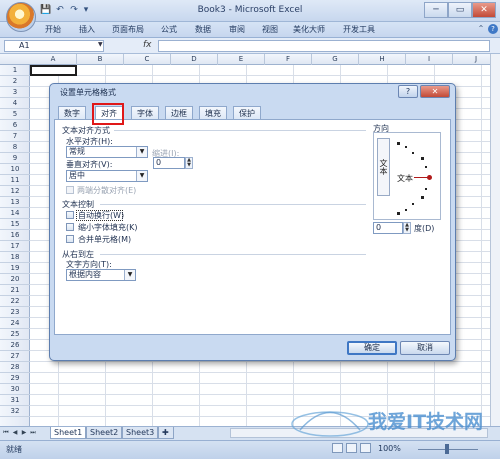 This screenshot has width=500, height=459. I want to click on degrees-spin-icon: ▲ ▼, so click(407, 228).